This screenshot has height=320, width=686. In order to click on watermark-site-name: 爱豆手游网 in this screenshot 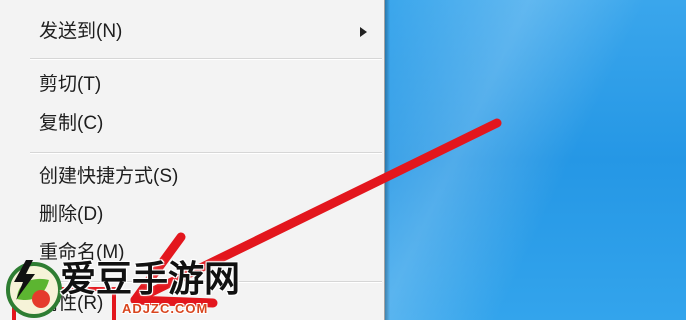, I will do `click(150, 278)`.